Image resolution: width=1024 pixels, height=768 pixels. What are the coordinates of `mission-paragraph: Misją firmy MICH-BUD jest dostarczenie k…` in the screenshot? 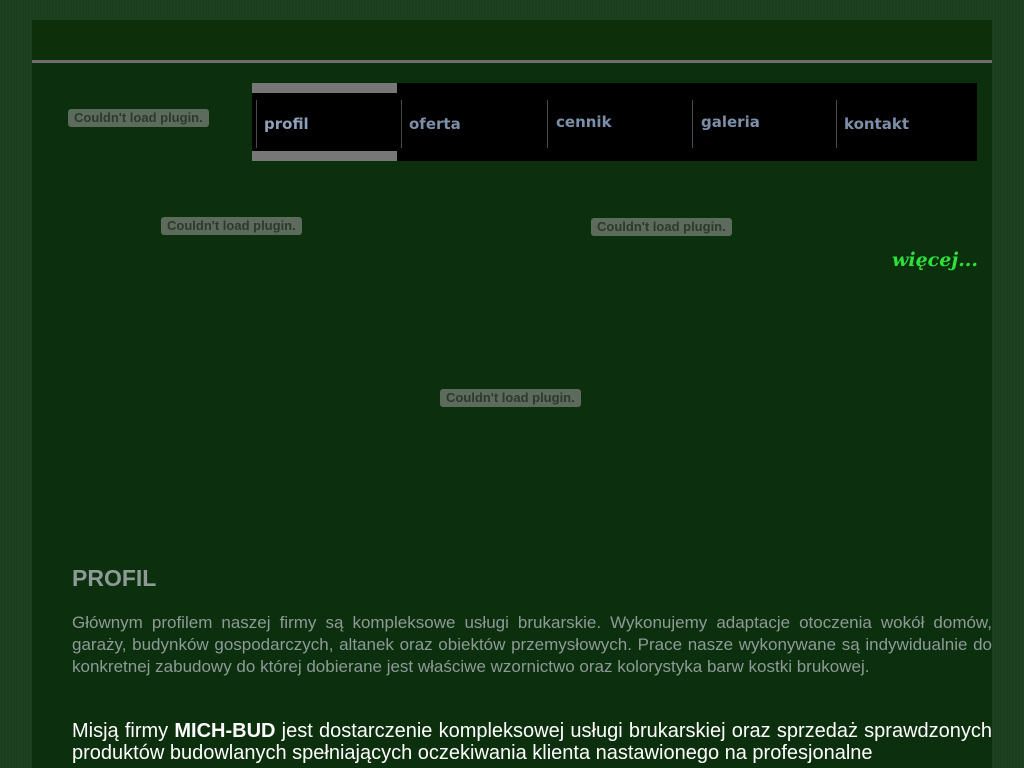 It's located at (532, 742).